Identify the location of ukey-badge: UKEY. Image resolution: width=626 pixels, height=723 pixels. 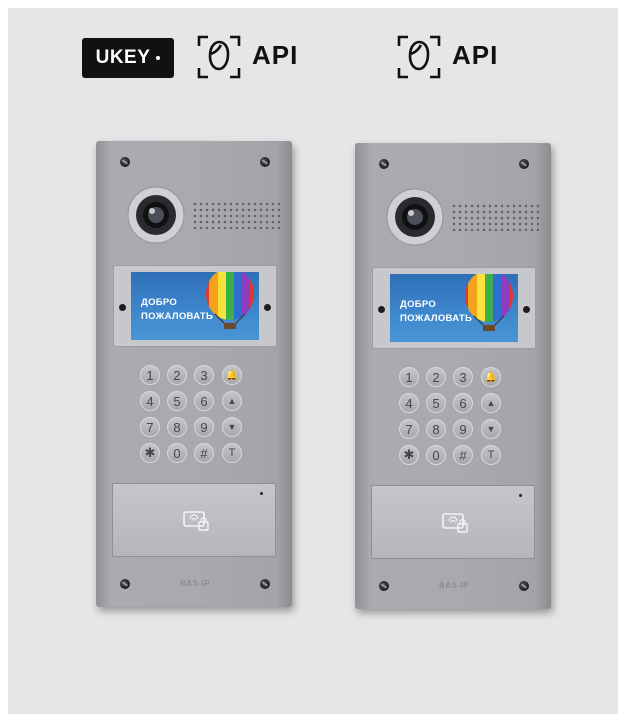
(128, 58).